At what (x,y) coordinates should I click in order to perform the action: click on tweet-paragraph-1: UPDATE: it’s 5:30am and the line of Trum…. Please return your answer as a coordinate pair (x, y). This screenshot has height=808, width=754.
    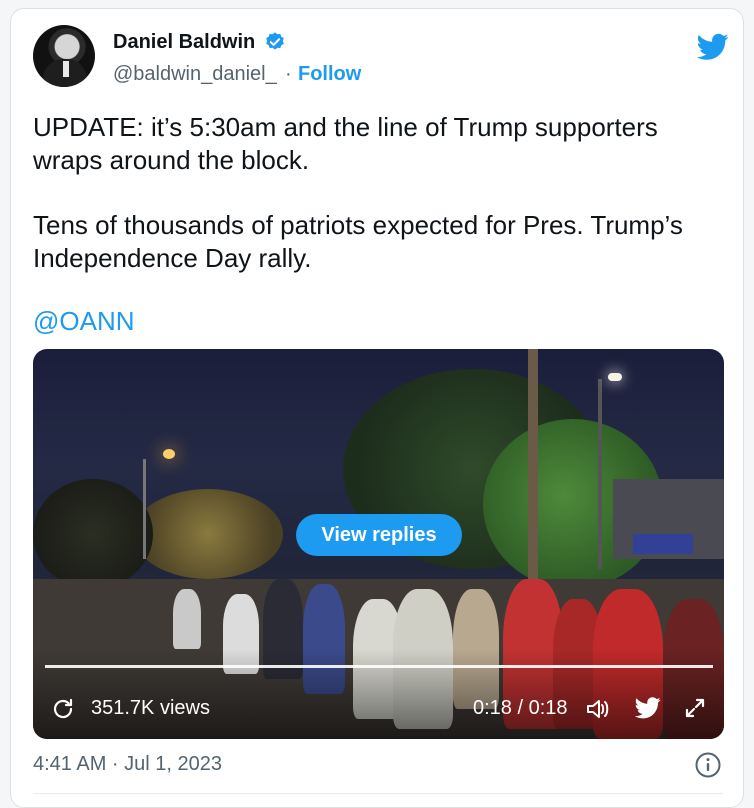
    Looking at the image, I should click on (345, 143).